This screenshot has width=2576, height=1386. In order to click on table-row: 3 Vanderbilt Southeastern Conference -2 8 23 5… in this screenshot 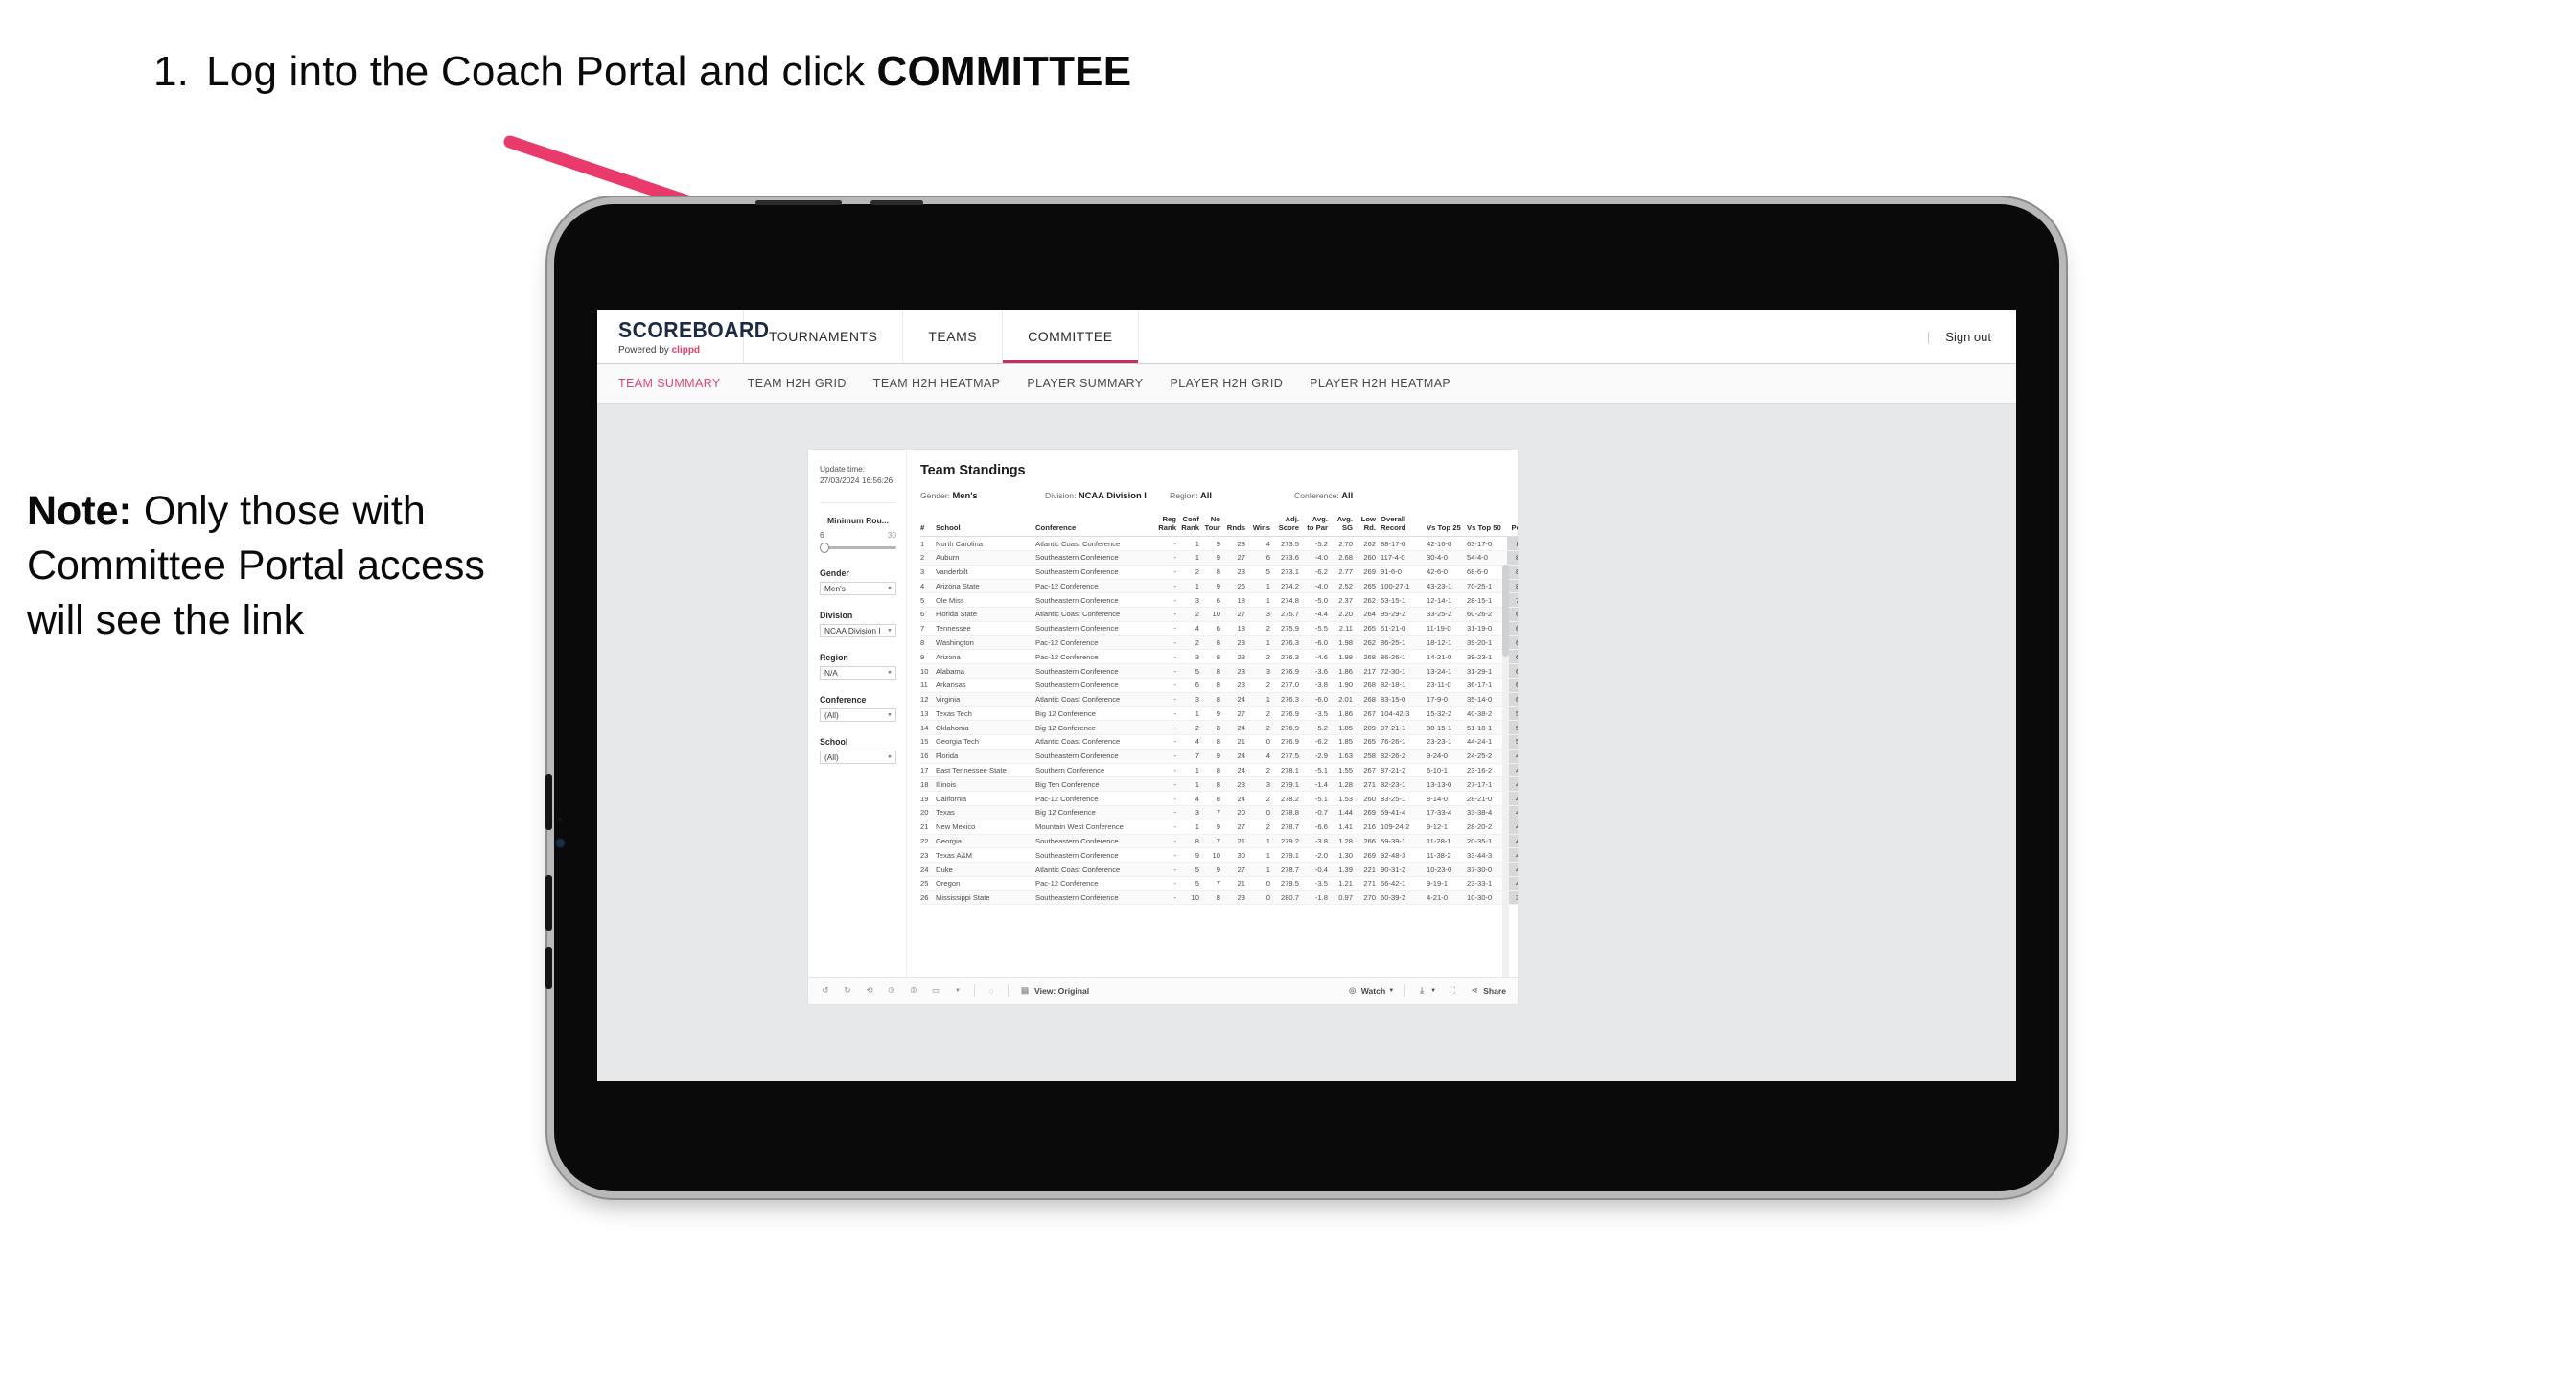, I will do `click(1219, 572)`.